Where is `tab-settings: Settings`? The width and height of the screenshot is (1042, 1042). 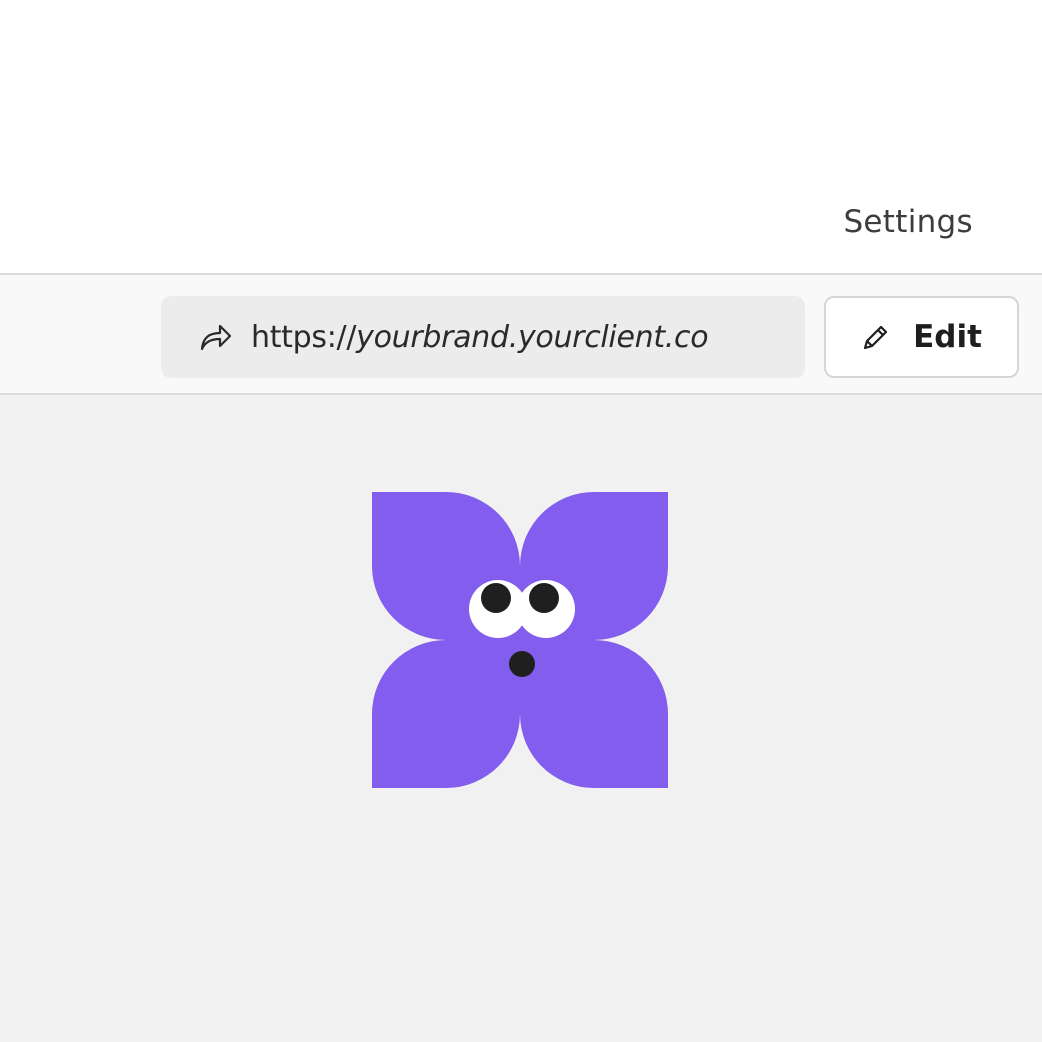 tab-settings: Settings is located at coordinates (908, 222).